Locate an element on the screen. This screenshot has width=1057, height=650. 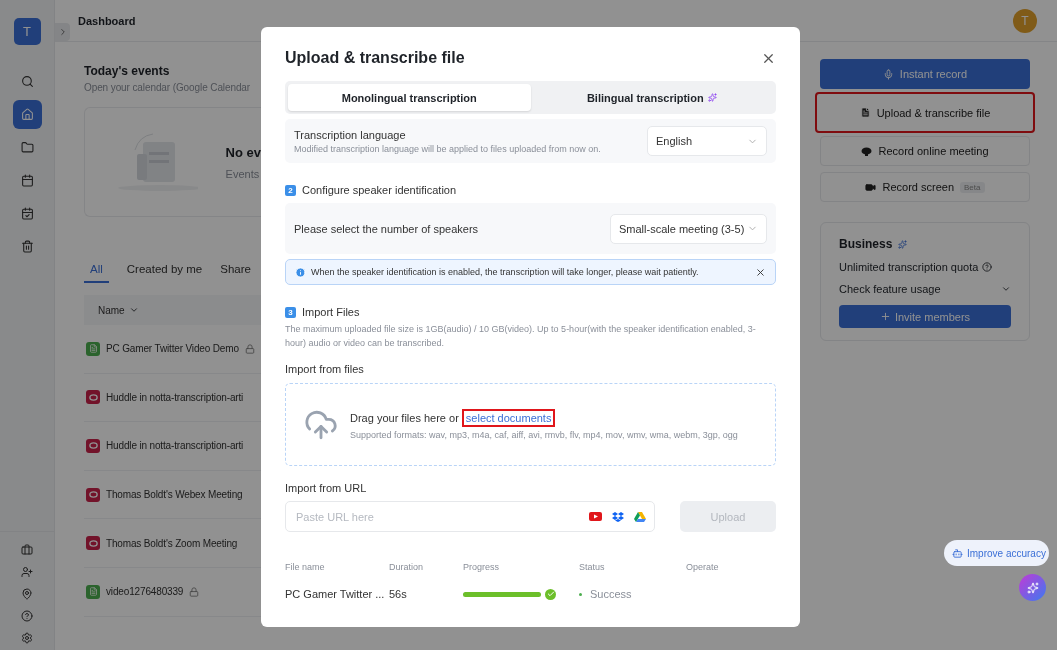
caret-icon is located at coordinates (133, 310).